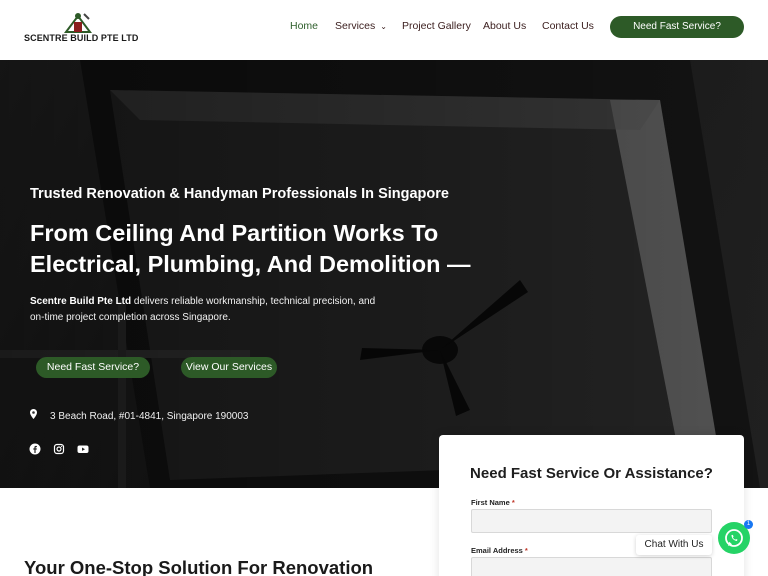 This screenshot has width=768, height=576. I want to click on logo: SCENTRE BUILD PTE LTD, so click(81, 28).